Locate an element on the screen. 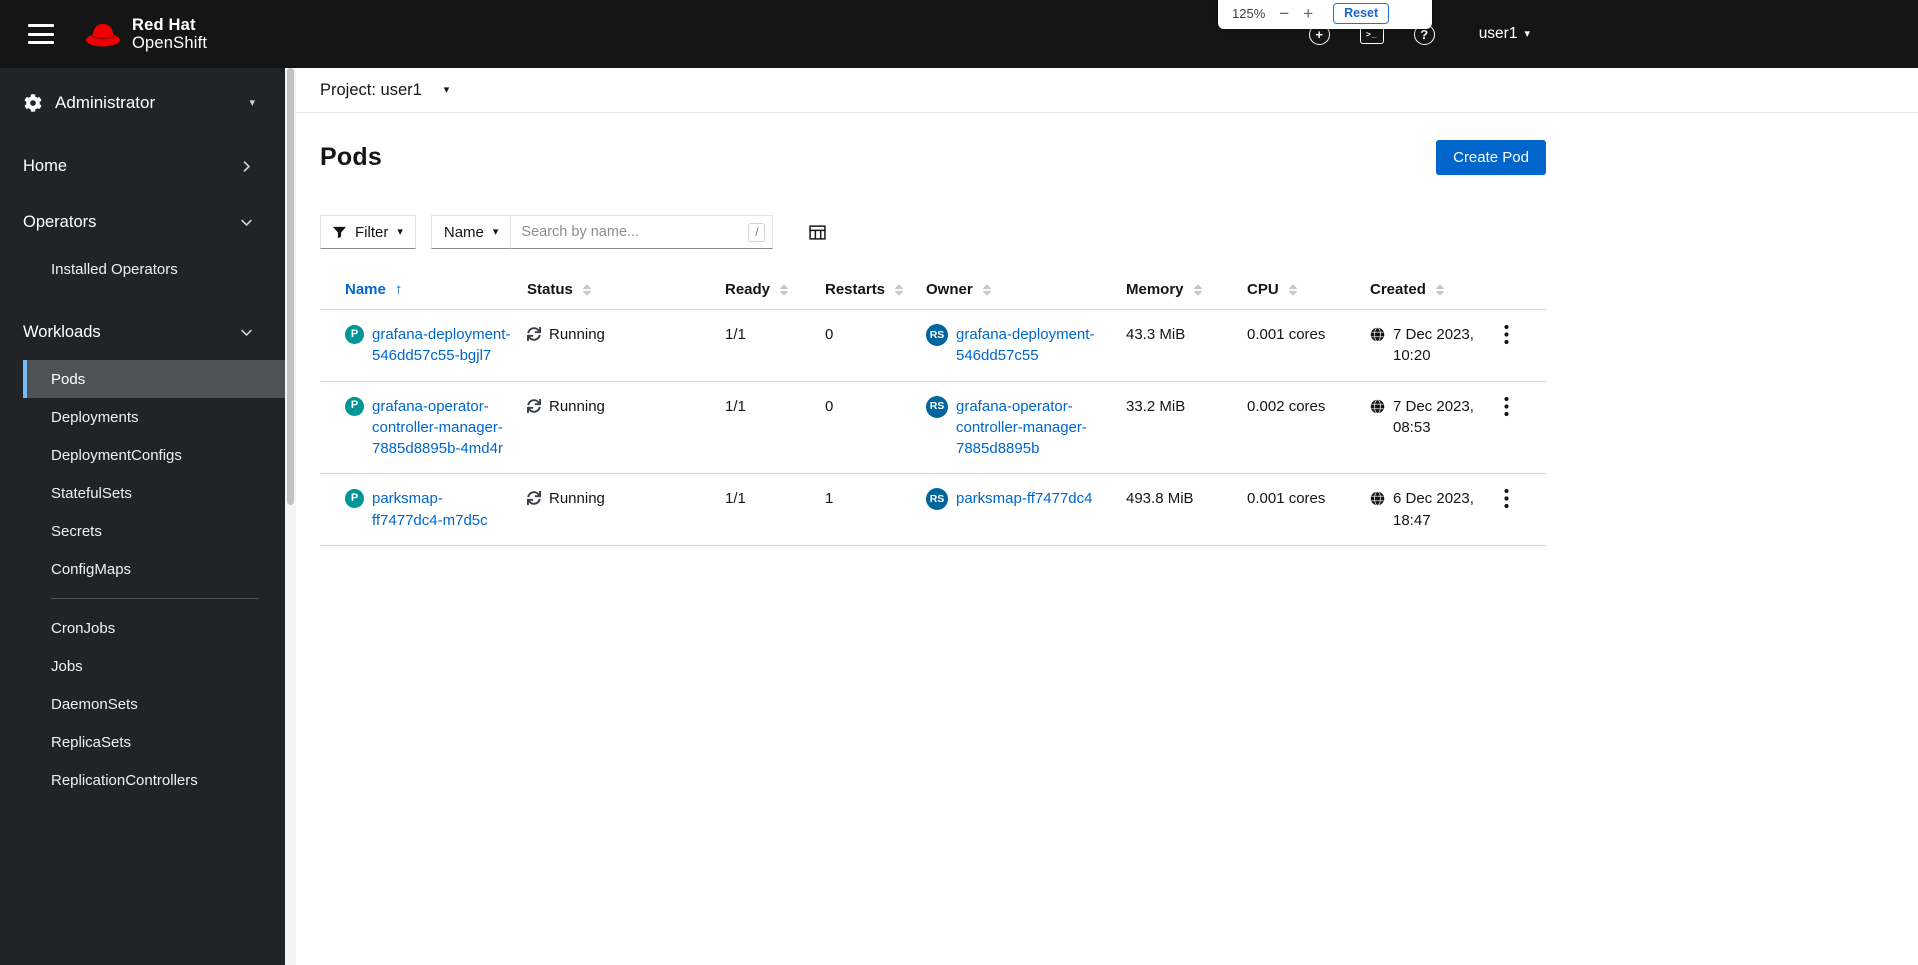  page-header: Pods Create Pod is located at coordinates (933, 144).